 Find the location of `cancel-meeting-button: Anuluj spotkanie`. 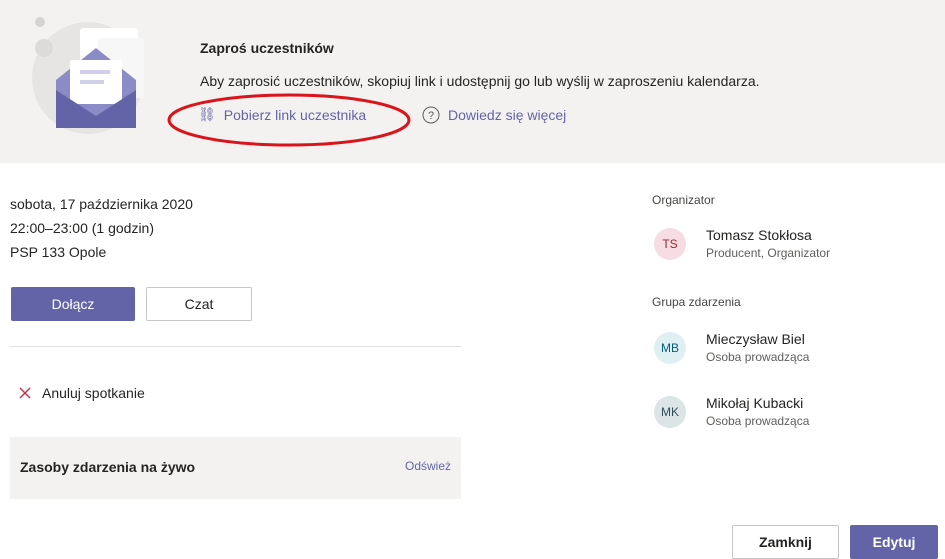

cancel-meeting-button: Anuluj spotkanie is located at coordinates (81, 393).